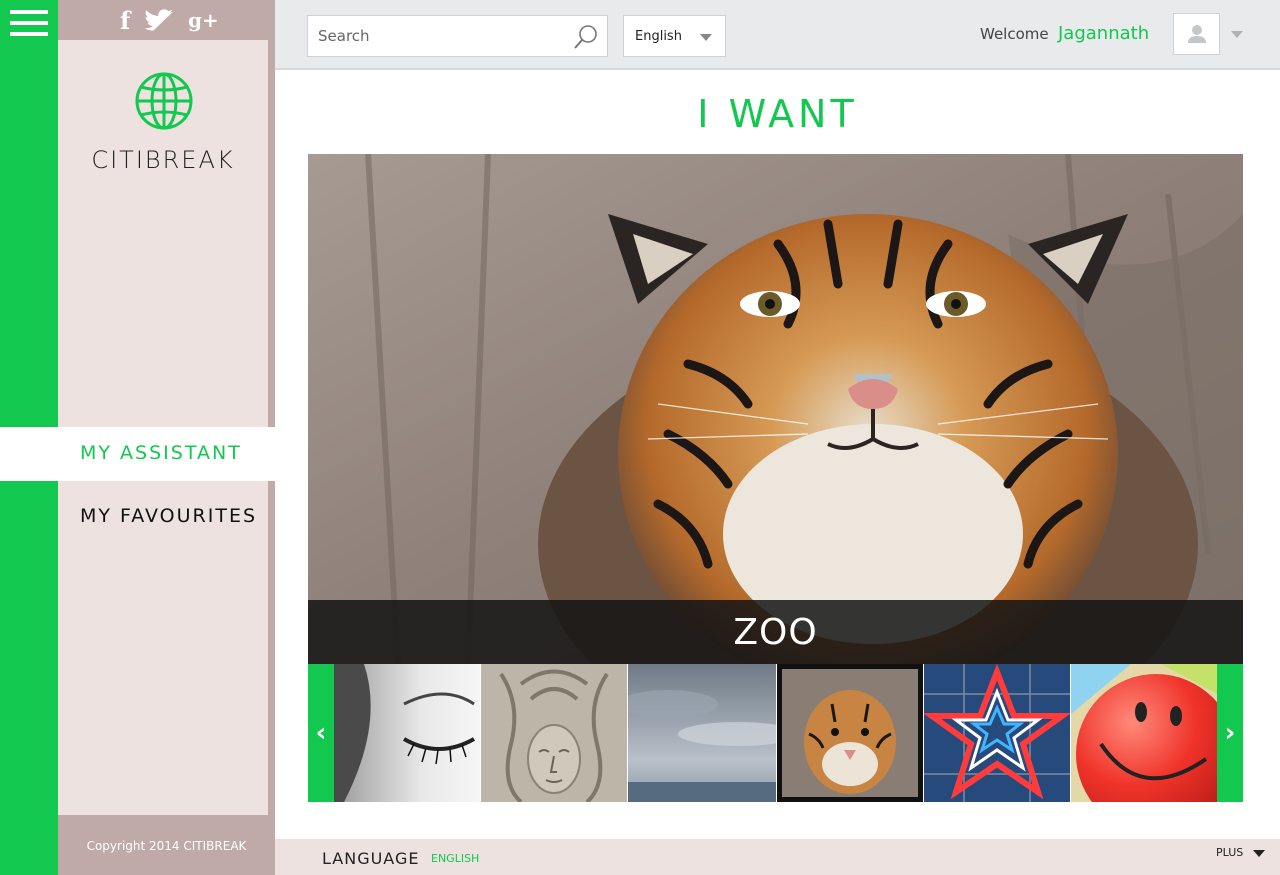 Image resolution: width=1280 pixels, height=875 pixels. Describe the element at coordinates (438, 36) in the screenshot. I see `search-input` at that location.